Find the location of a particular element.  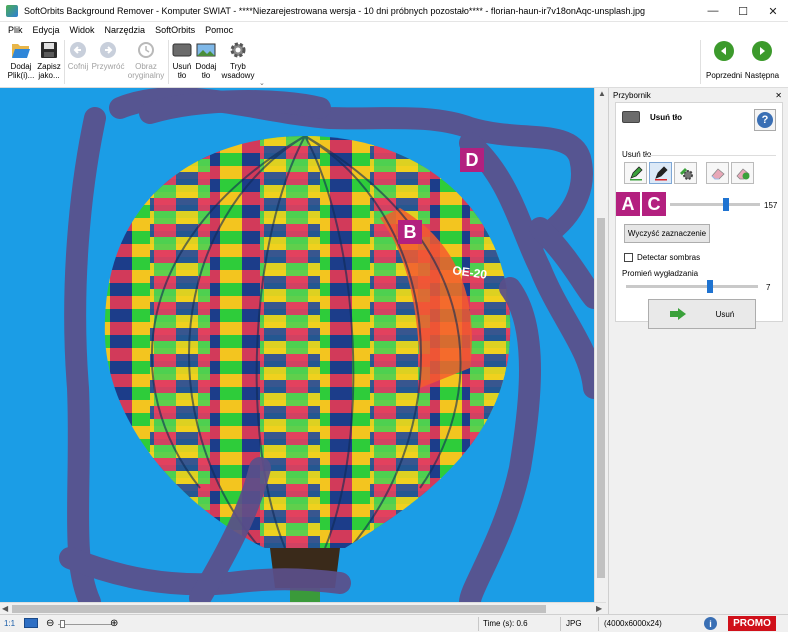

original-image-button: Obraz oryginalny is located at coordinates (146, 60).